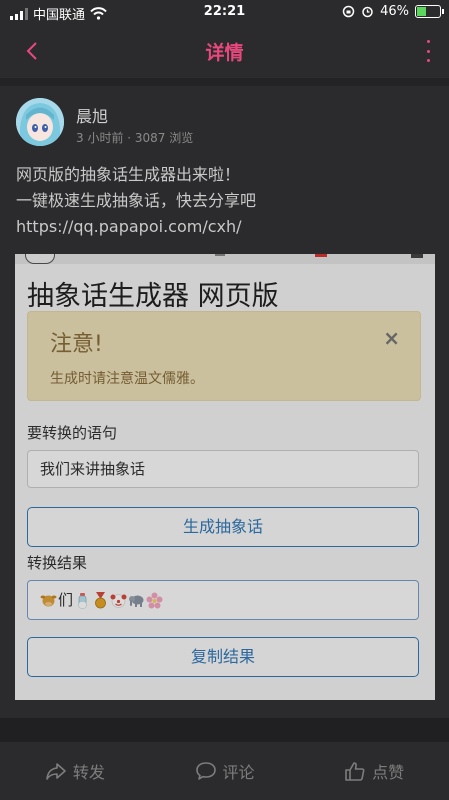 The height and width of the screenshot is (800, 449). What do you see at coordinates (128, 174) in the screenshot?
I see `post-text-line: 网页版的抽象话生成器出来啦！` at bounding box center [128, 174].